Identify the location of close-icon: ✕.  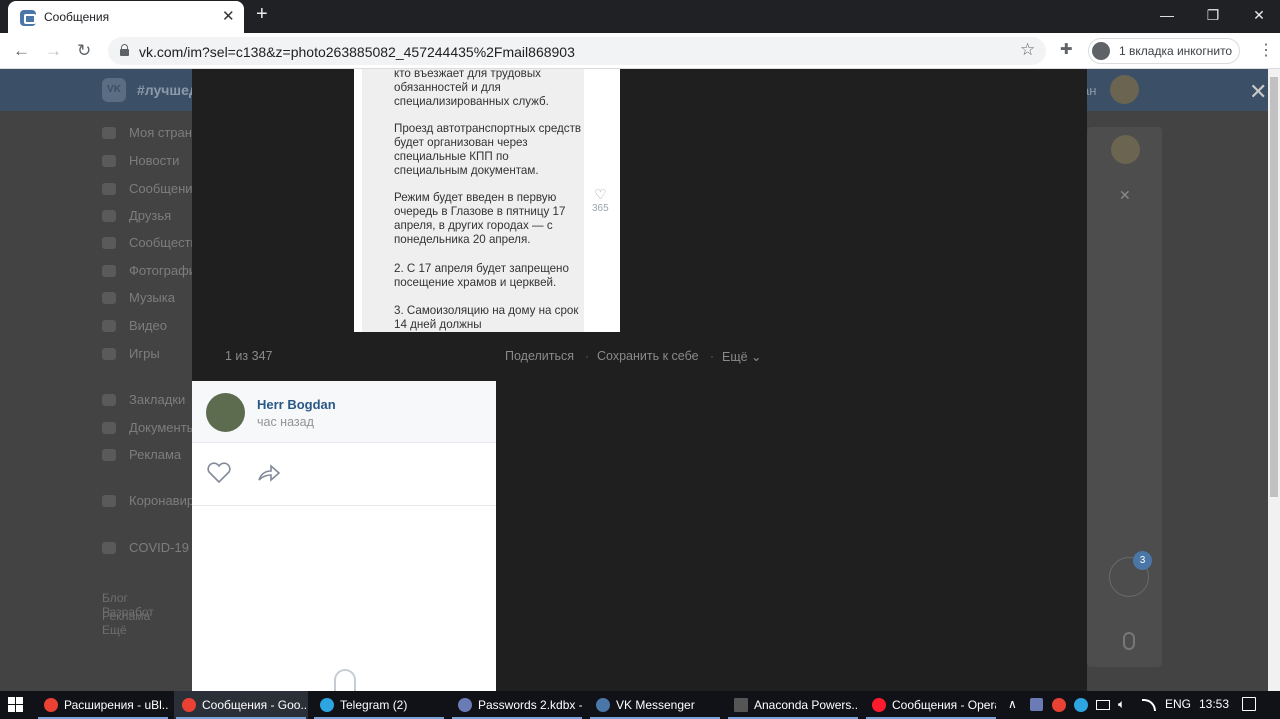
(1125, 195).